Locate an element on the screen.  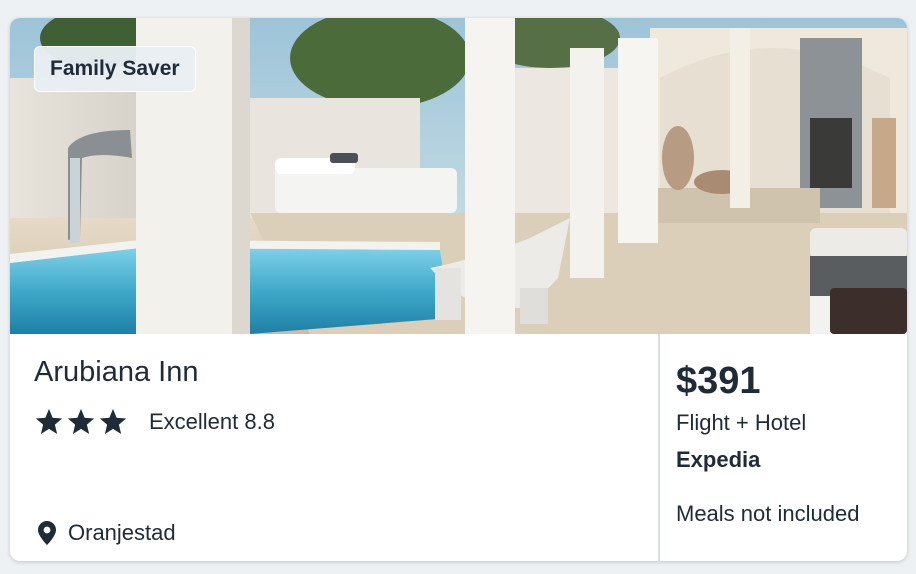
location-name: Oranjestad is located at coordinates (122, 532).